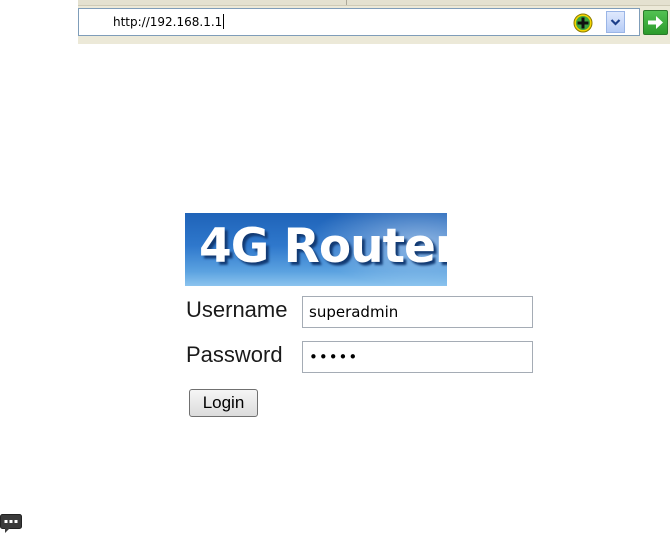 This screenshot has height=537, width=670. What do you see at coordinates (583, 23) in the screenshot?
I see `add-favorite-icon` at bounding box center [583, 23].